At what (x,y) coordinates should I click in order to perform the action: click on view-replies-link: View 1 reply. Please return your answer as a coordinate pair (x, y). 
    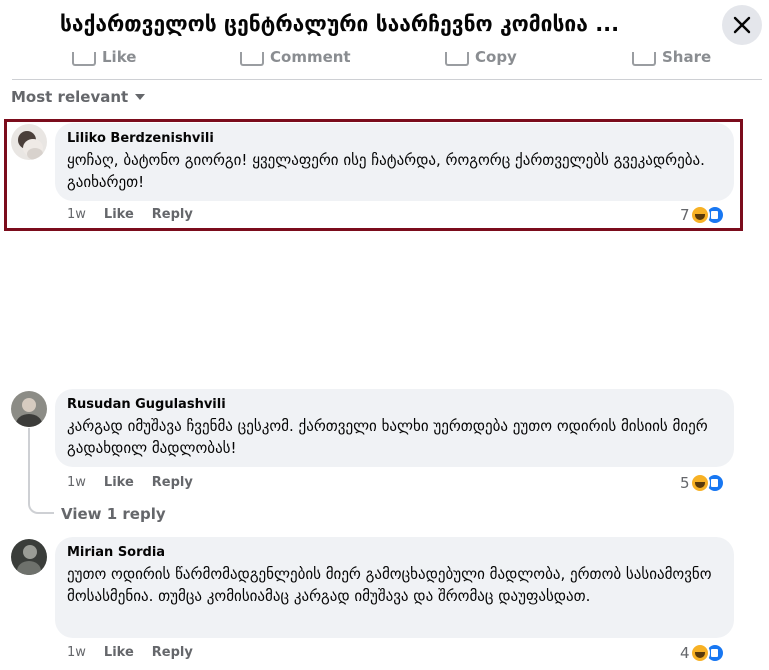
    Looking at the image, I should click on (113, 514).